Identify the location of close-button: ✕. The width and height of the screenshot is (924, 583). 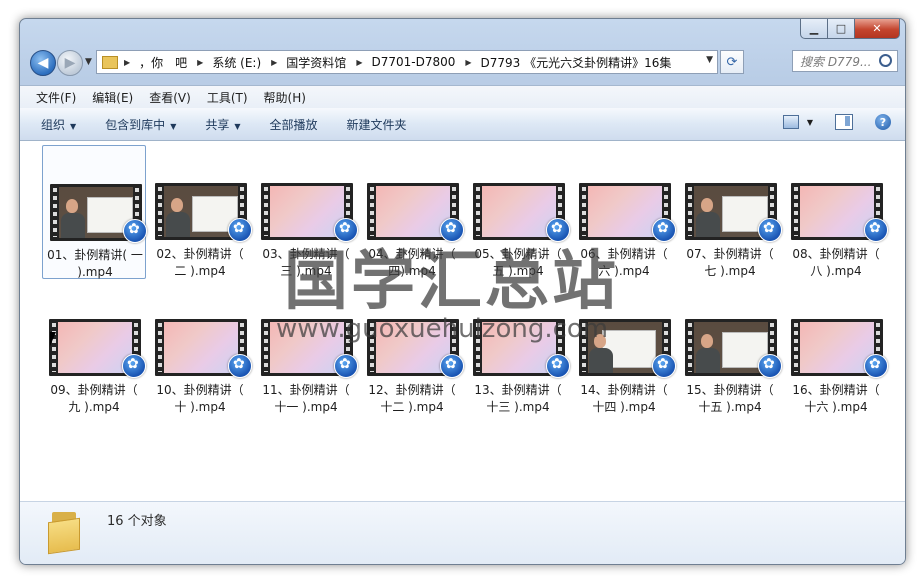
(877, 29).